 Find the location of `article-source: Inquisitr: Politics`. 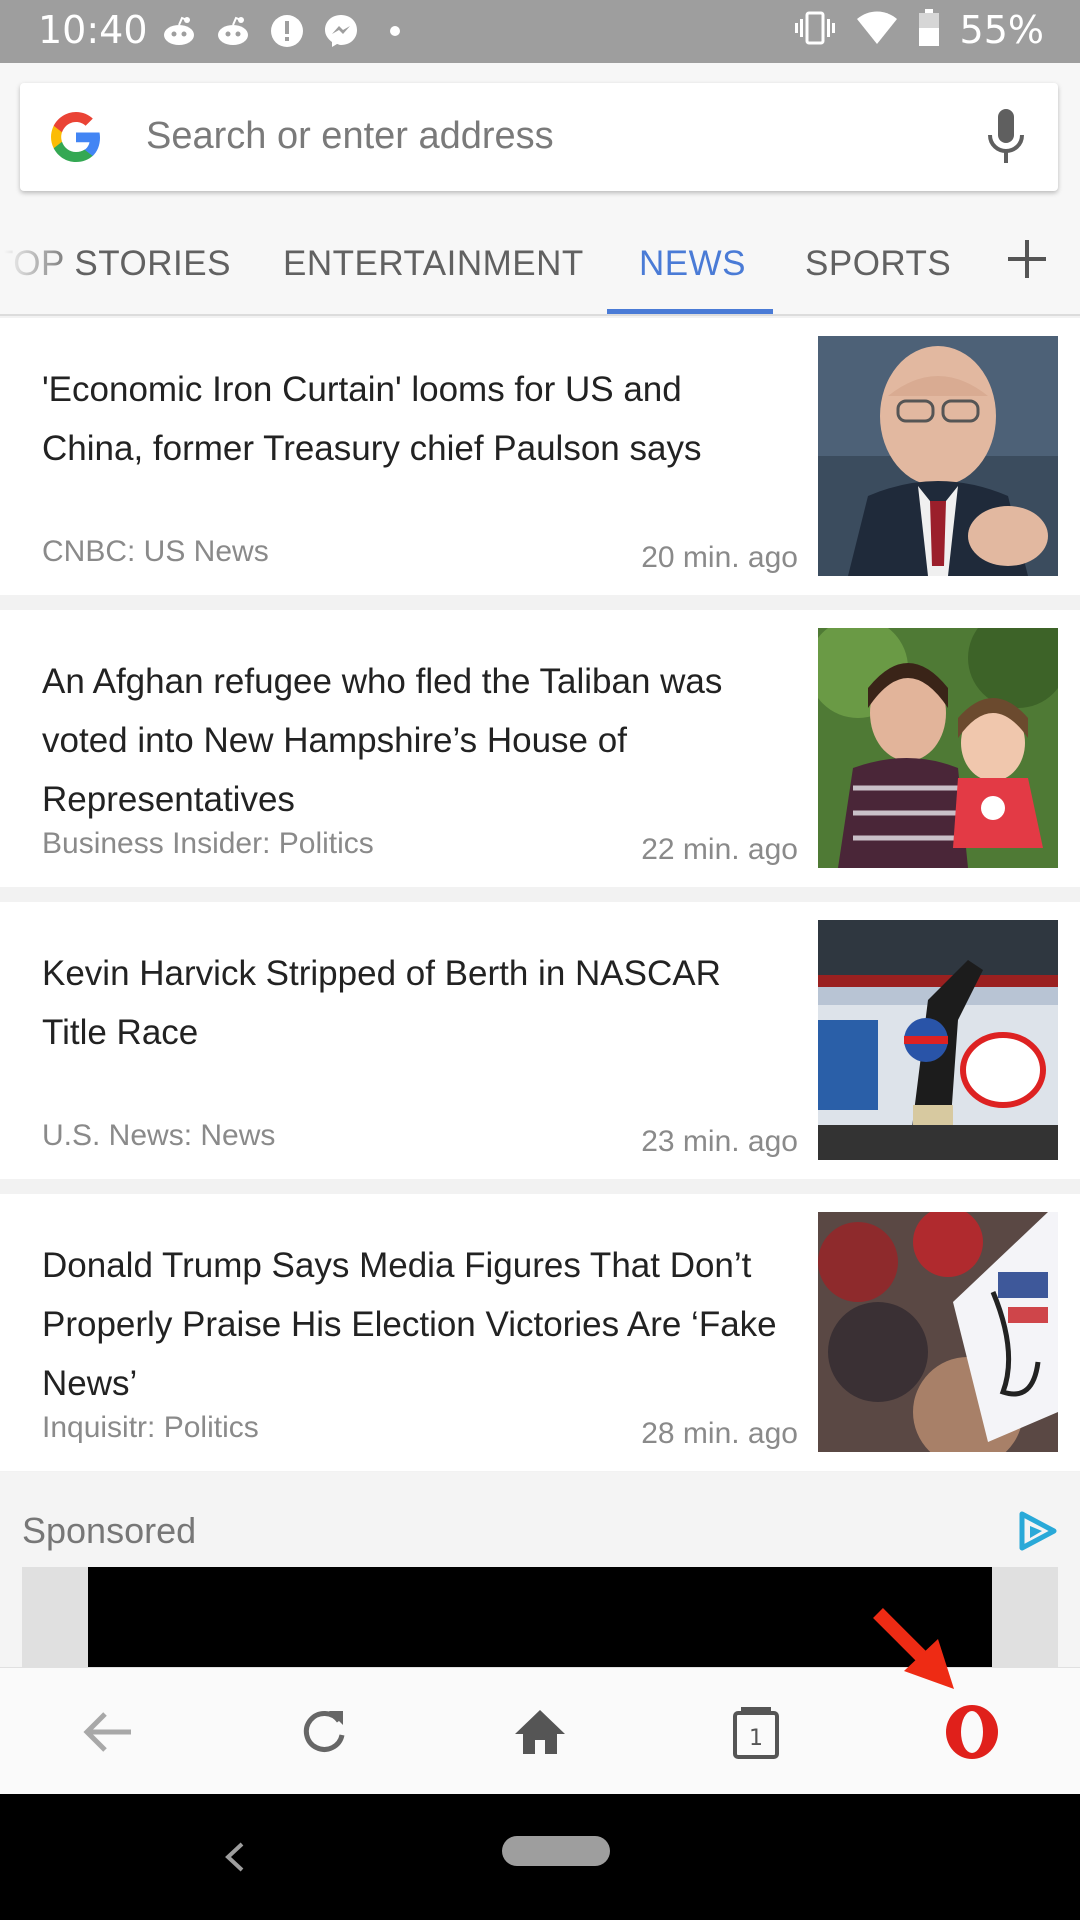

article-source: Inquisitr: Politics is located at coordinates (150, 1427).